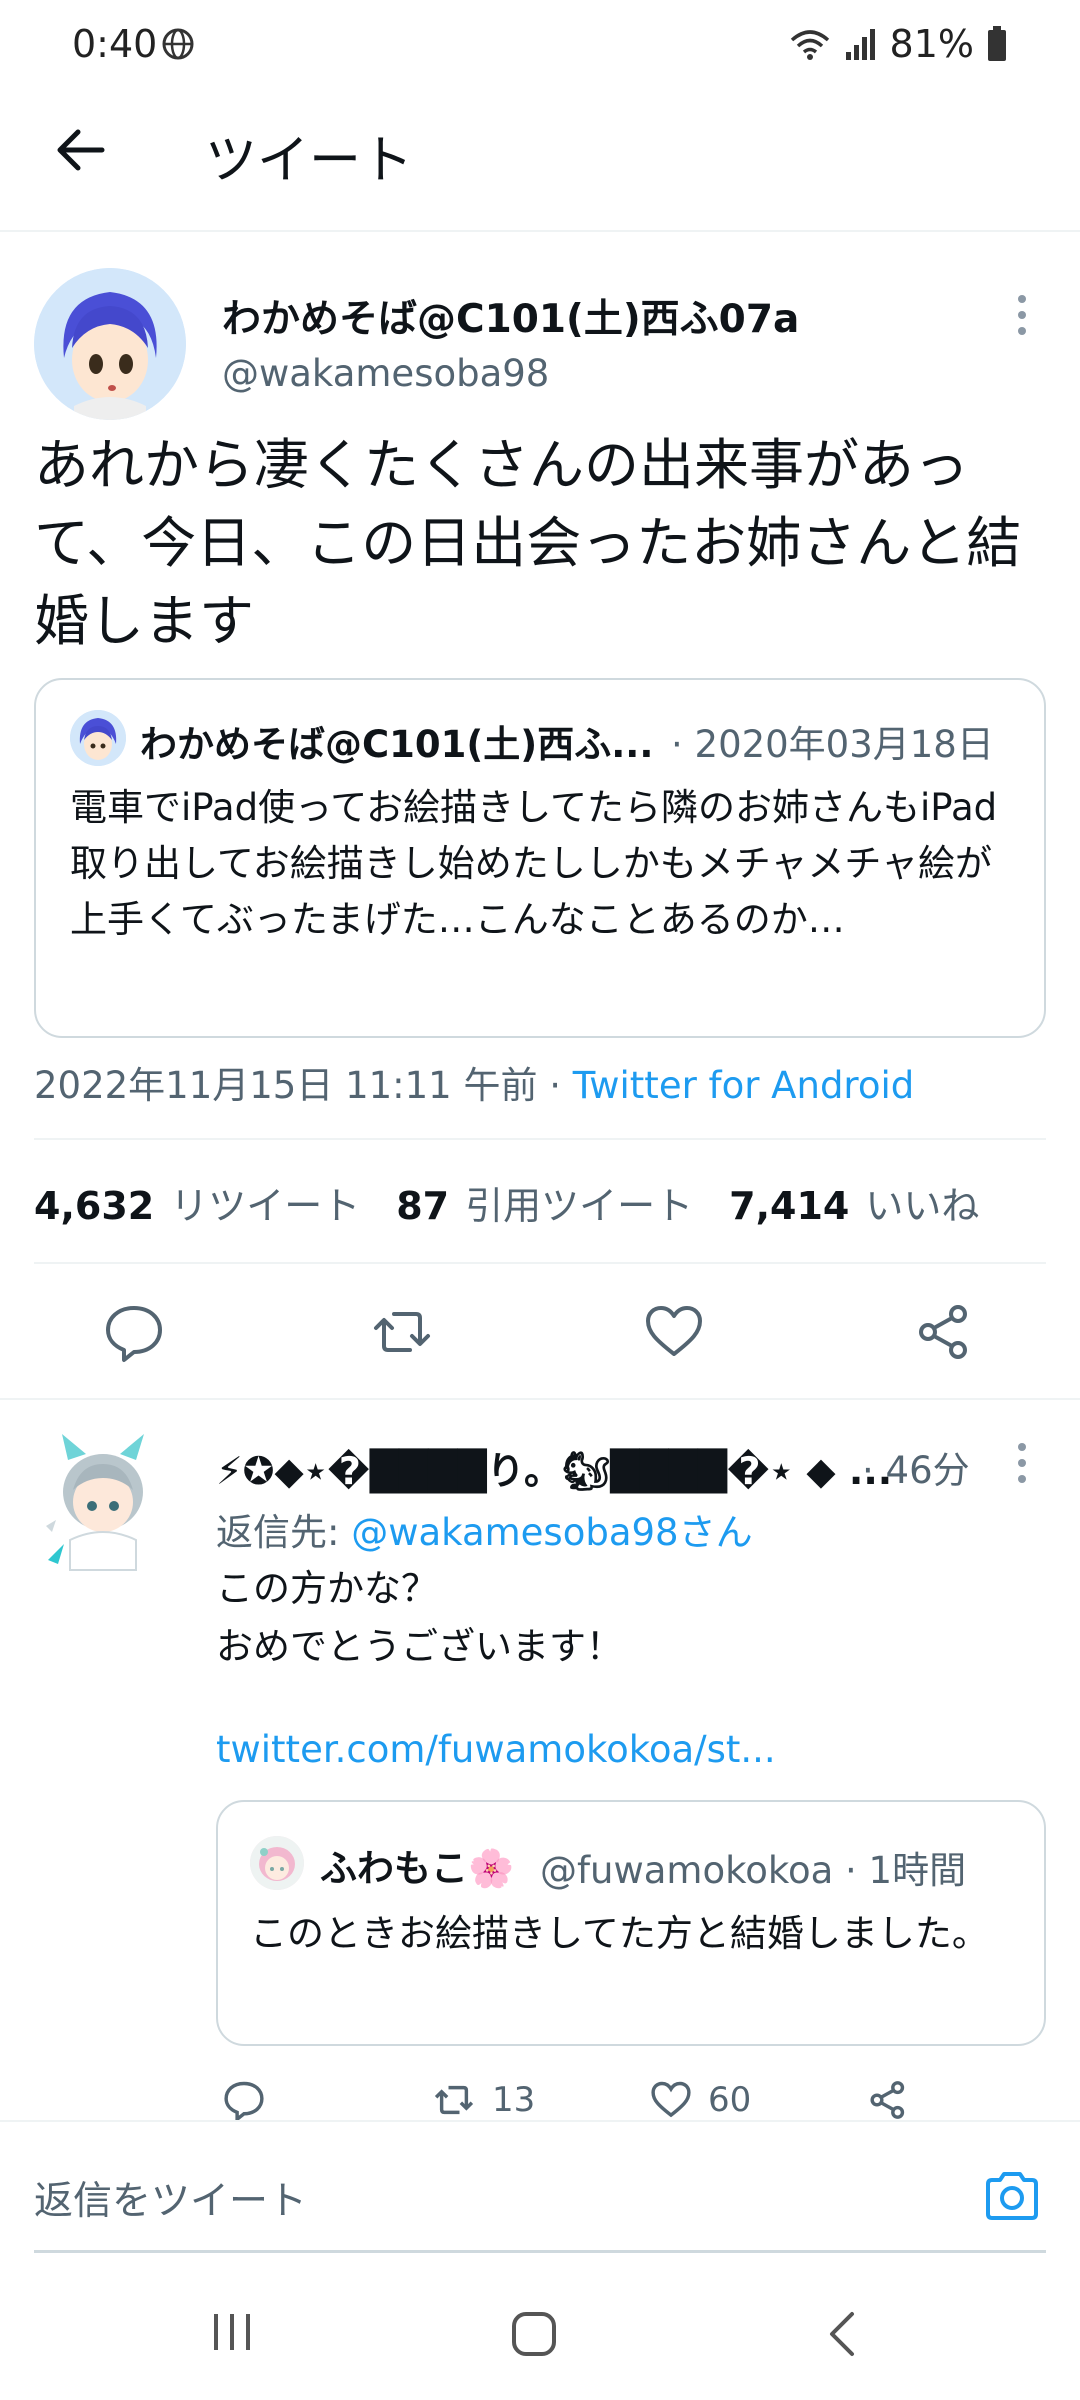  What do you see at coordinates (482, 2100) in the screenshot?
I see `reply-retweet-action: 13` at bounding box center [482, 2100].